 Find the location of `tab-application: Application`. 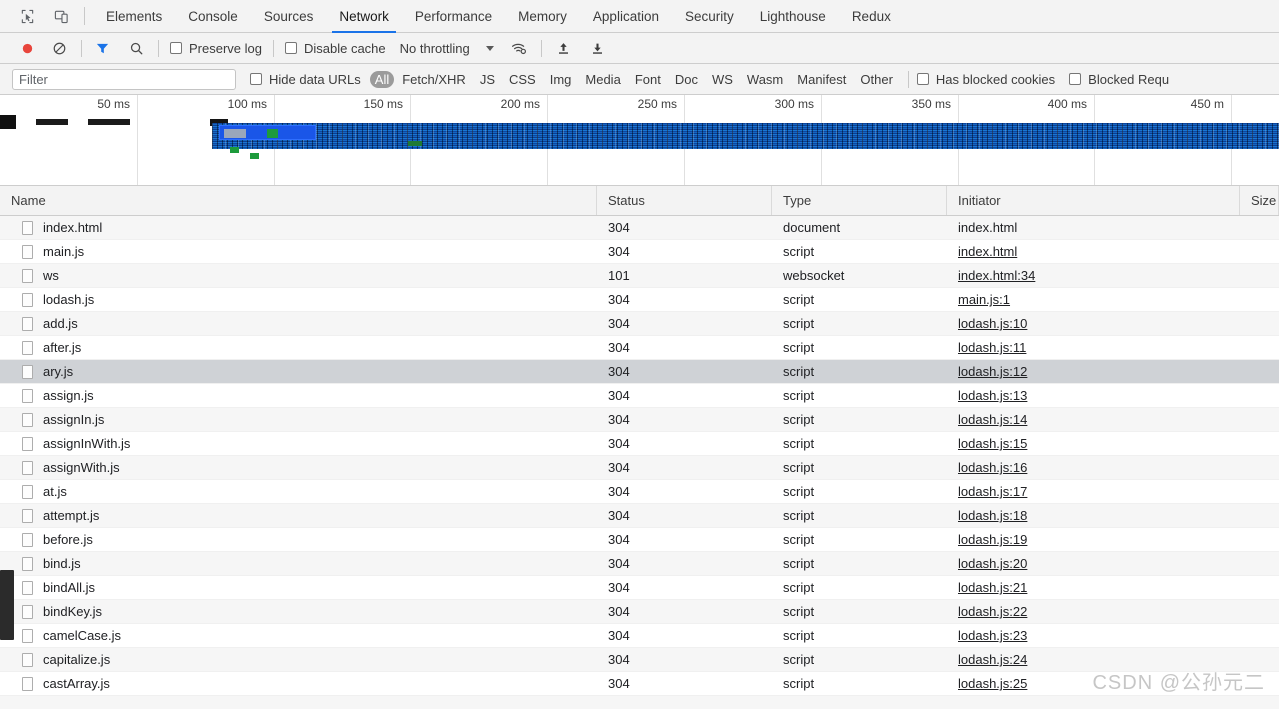

tab-application: Application is located at coordinates (626, 16).